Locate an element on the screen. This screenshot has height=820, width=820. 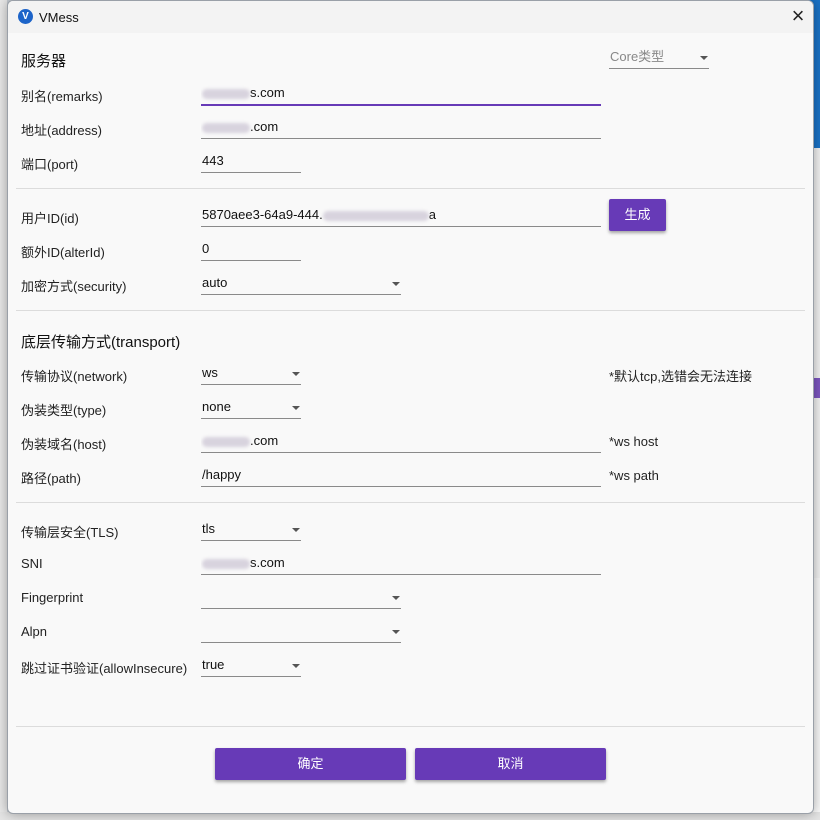
remarks-field: s.com is located at coordinates (401, 94).